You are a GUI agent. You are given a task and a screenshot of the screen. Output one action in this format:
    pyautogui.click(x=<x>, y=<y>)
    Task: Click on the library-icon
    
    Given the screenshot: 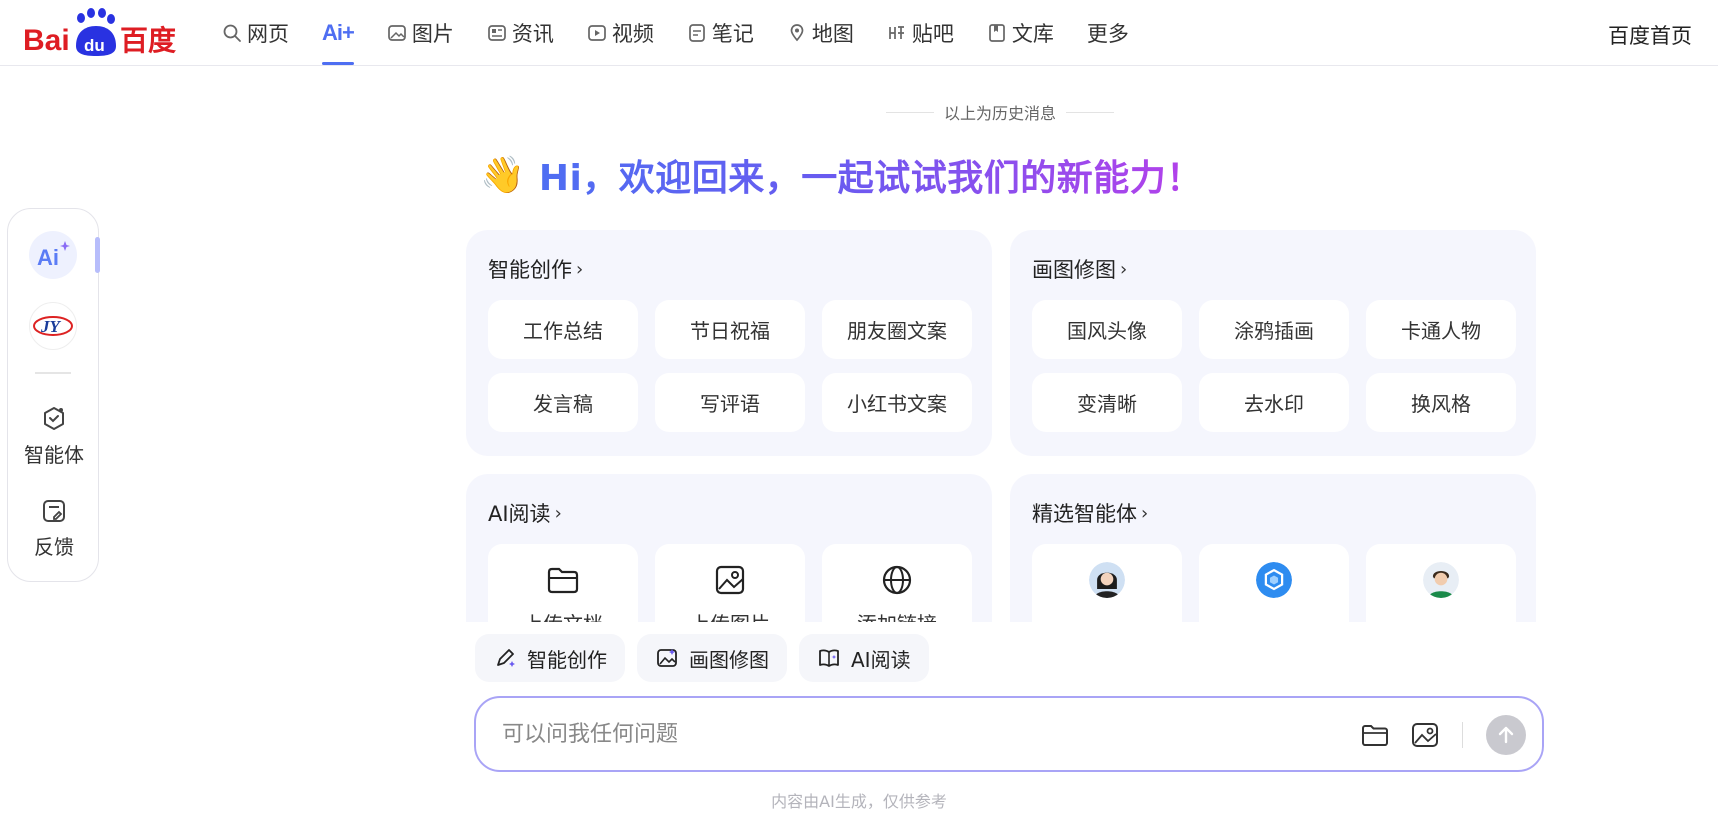 What is the action you would take?
    pyautogui.click(x=997, y=33)
    